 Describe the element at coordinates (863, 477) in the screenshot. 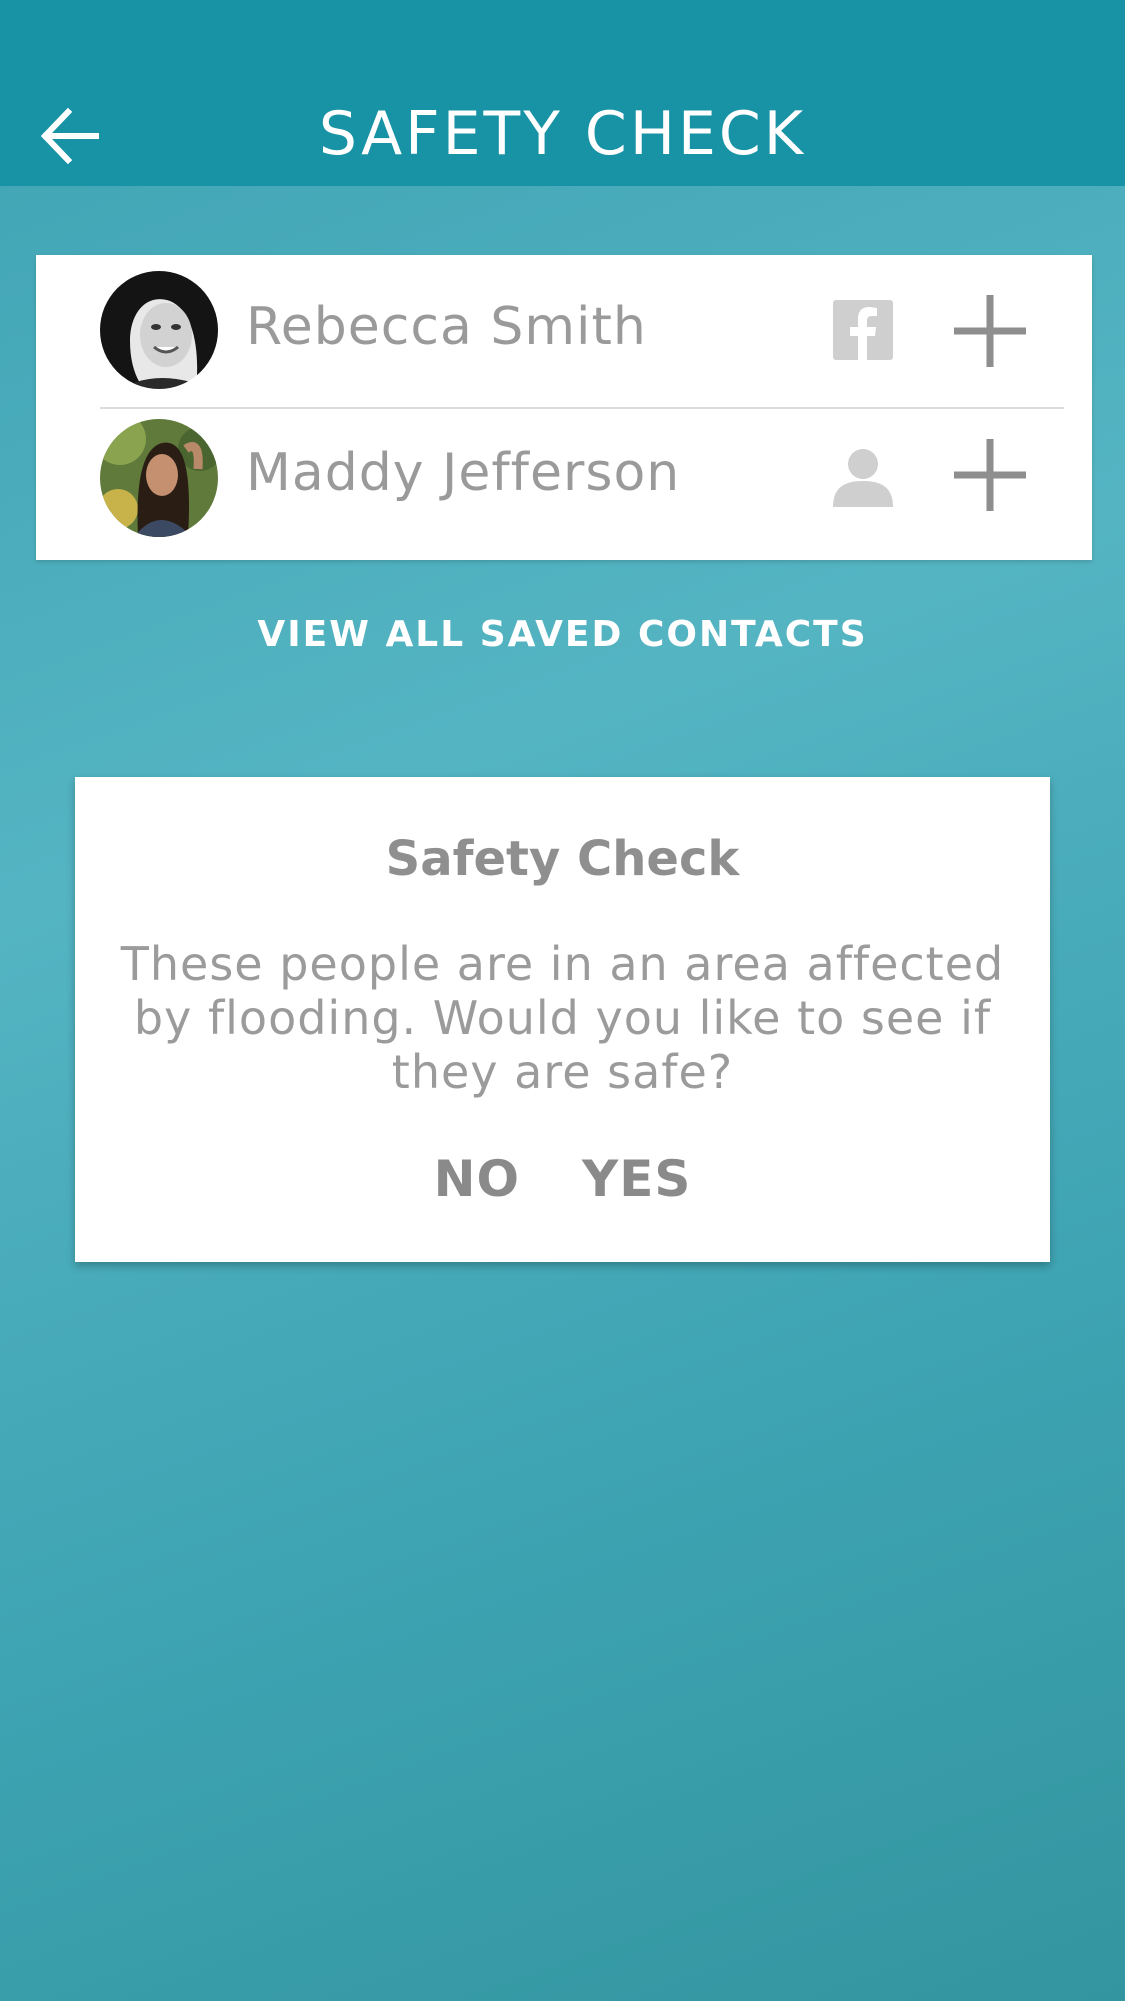

I see `person-icon` at that location.